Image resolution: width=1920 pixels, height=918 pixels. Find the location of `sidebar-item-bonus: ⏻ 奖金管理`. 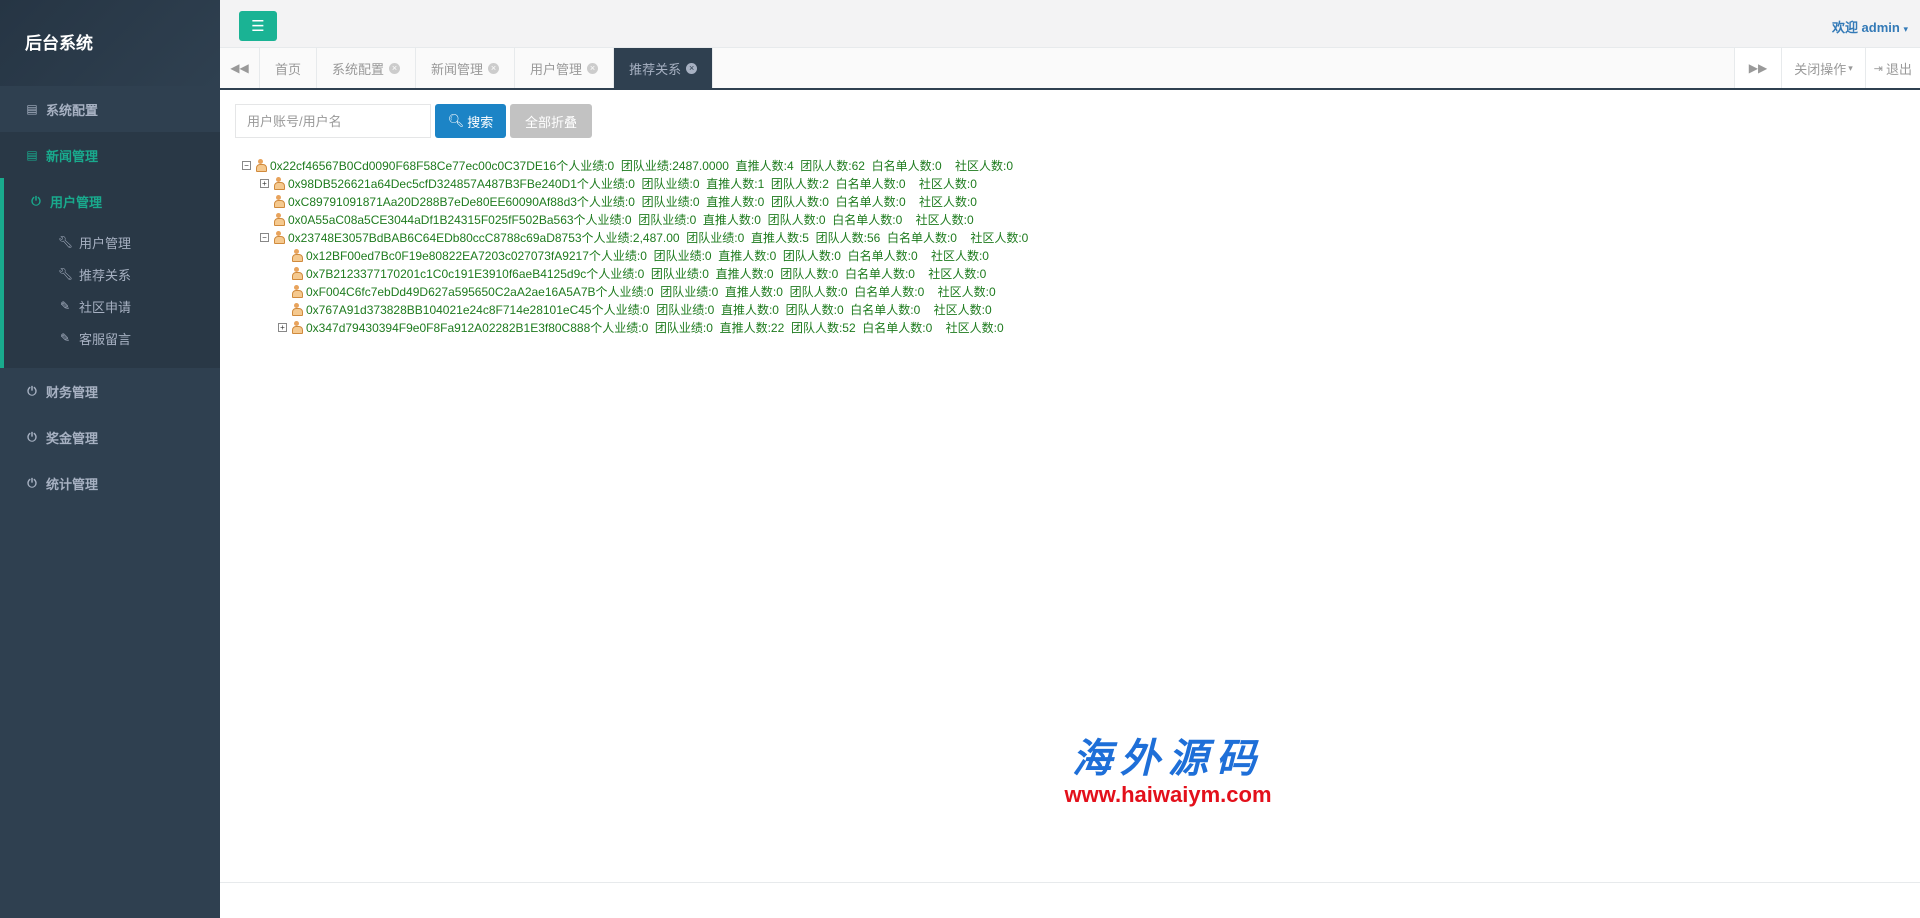

sidebar-item-bonus: ⏻ 奖金管理 is located at coordinates (110, 437).